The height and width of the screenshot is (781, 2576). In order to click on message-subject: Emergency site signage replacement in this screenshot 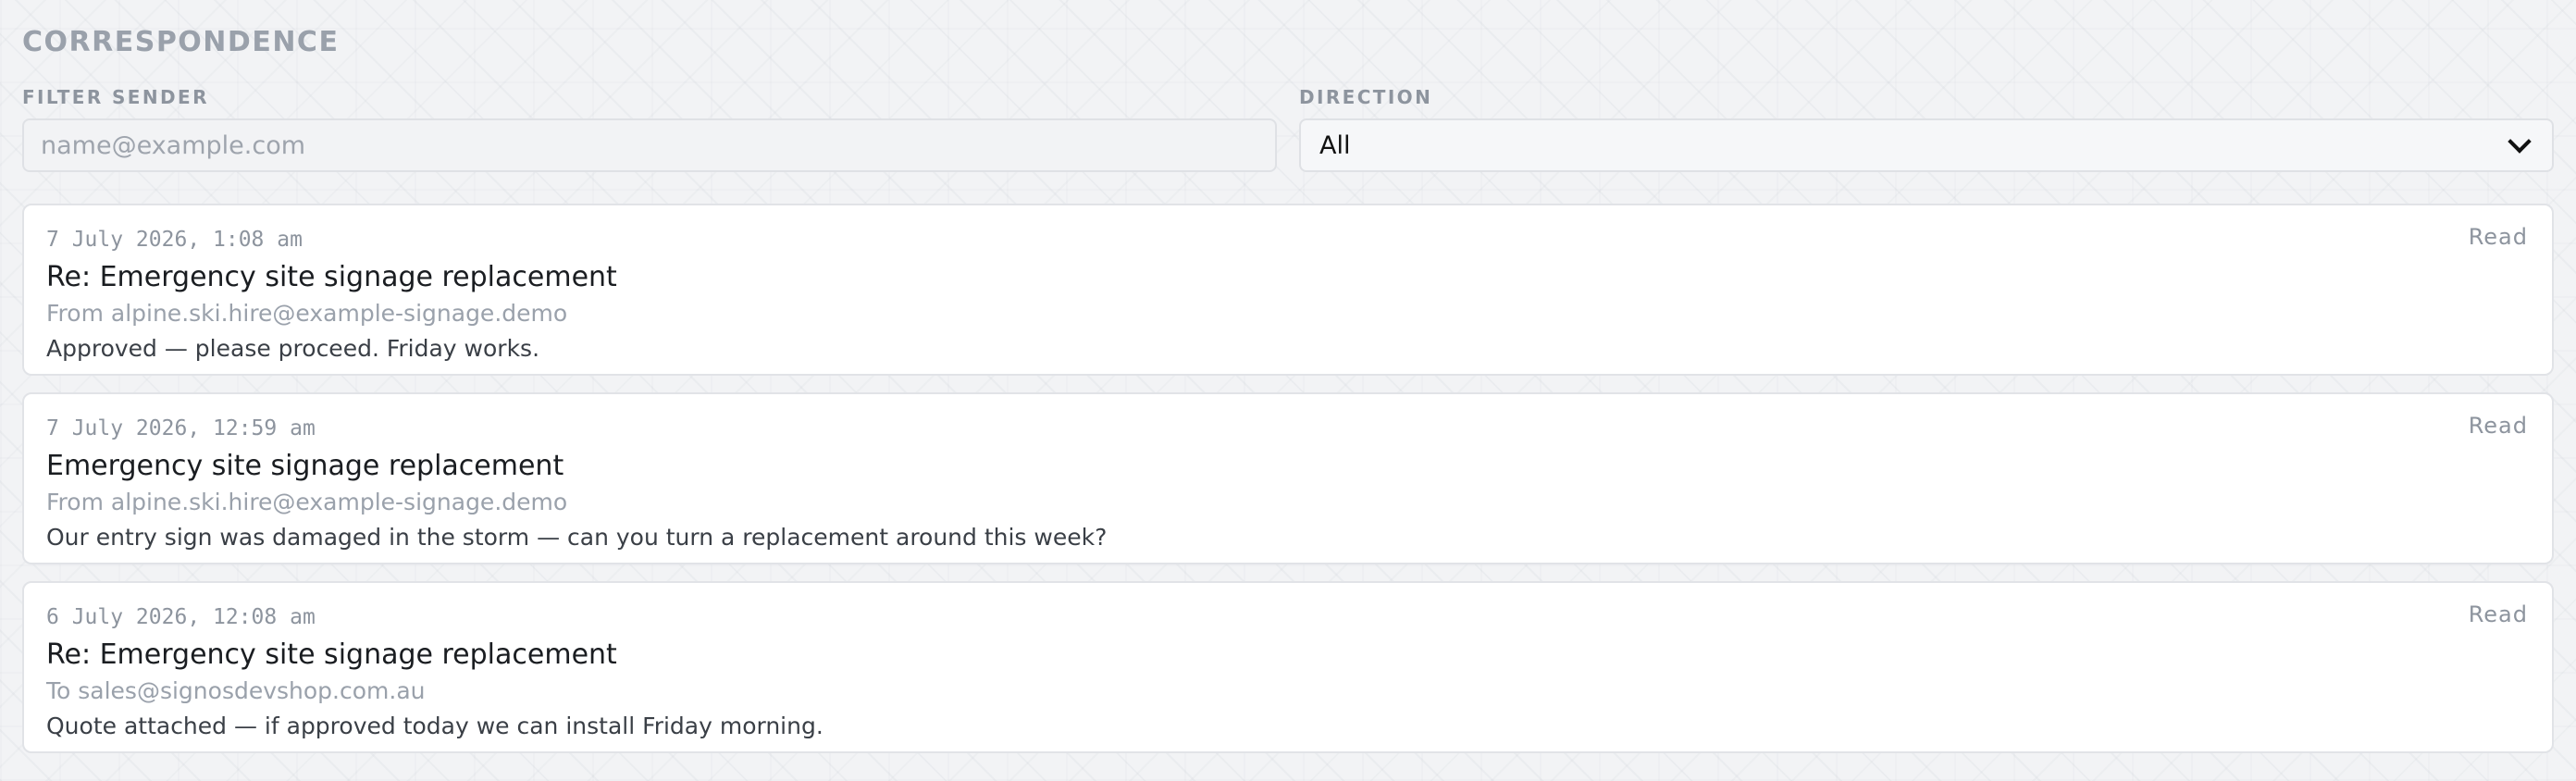, I will do `click(305, 466)`.